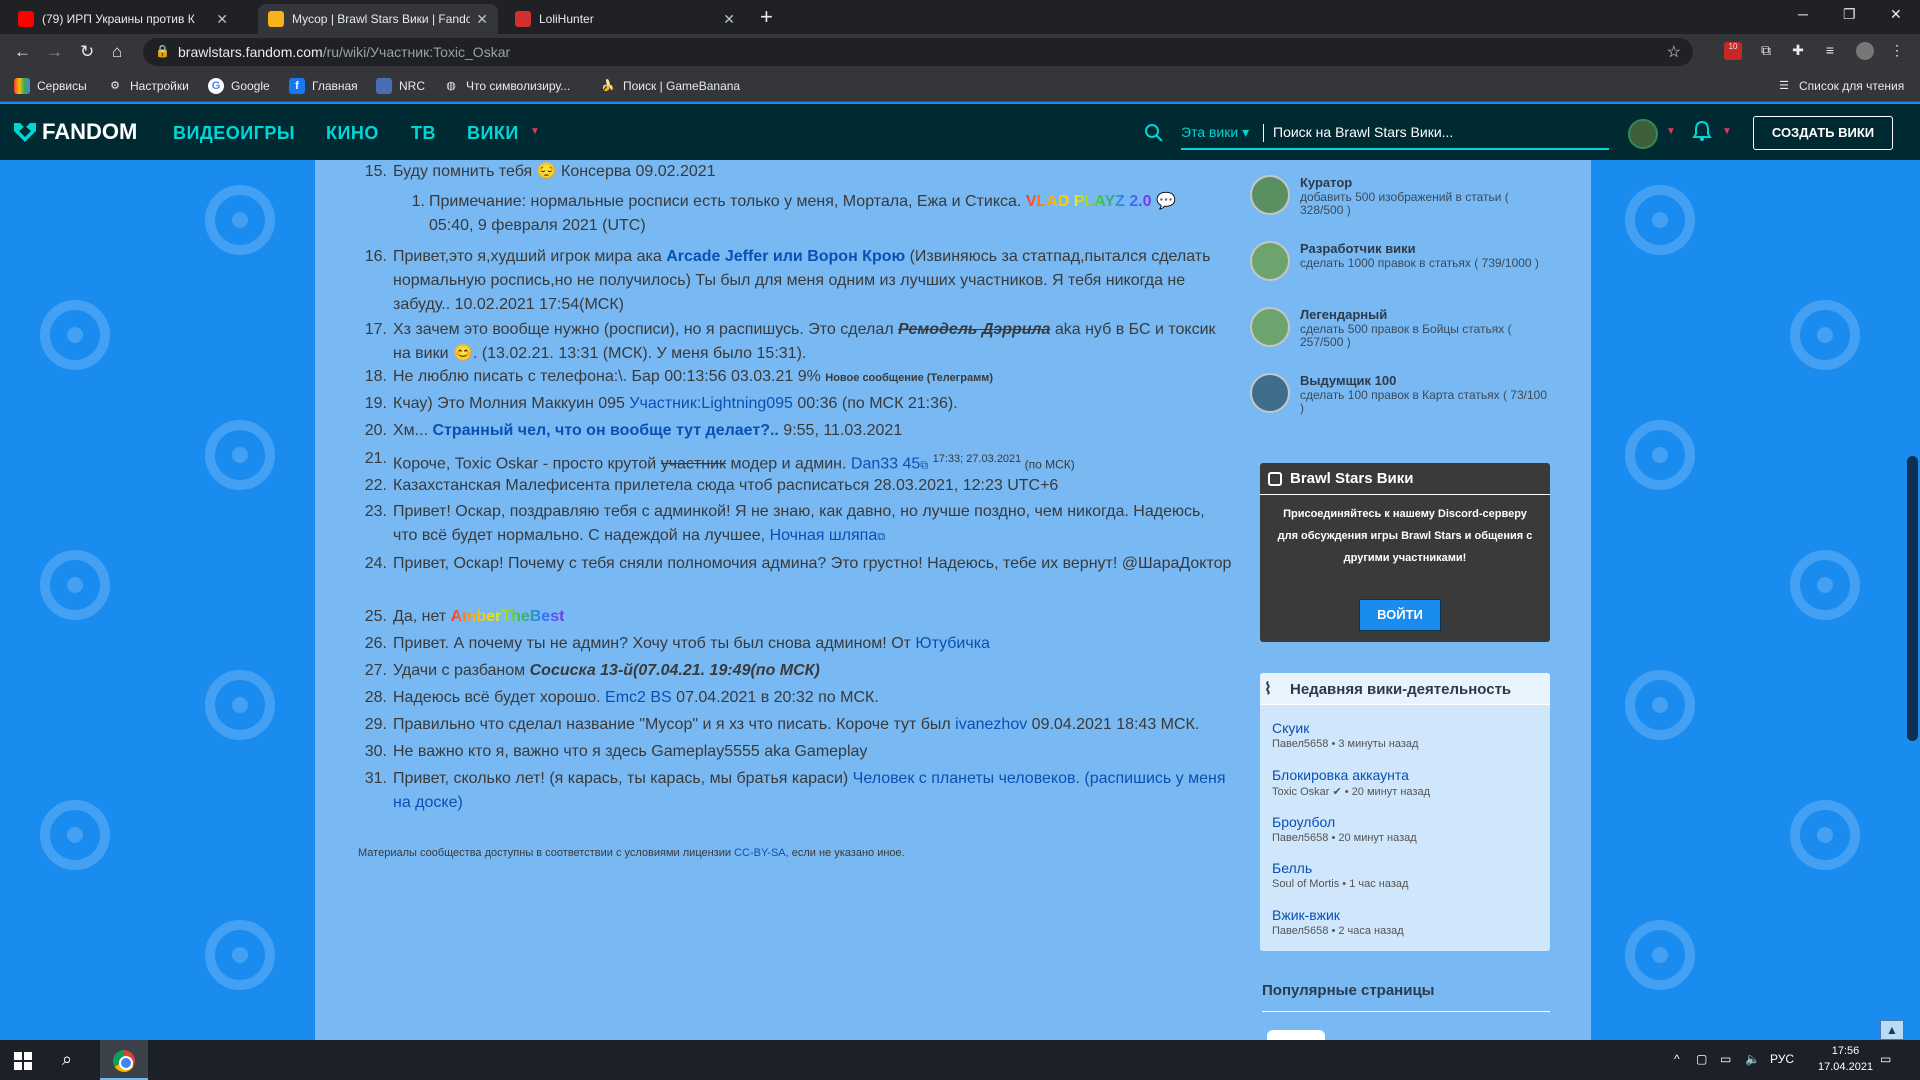 The width and height of the screenshot is (1920, 1080). I want to click on user-link: Dan33 45, so click(885, 463).